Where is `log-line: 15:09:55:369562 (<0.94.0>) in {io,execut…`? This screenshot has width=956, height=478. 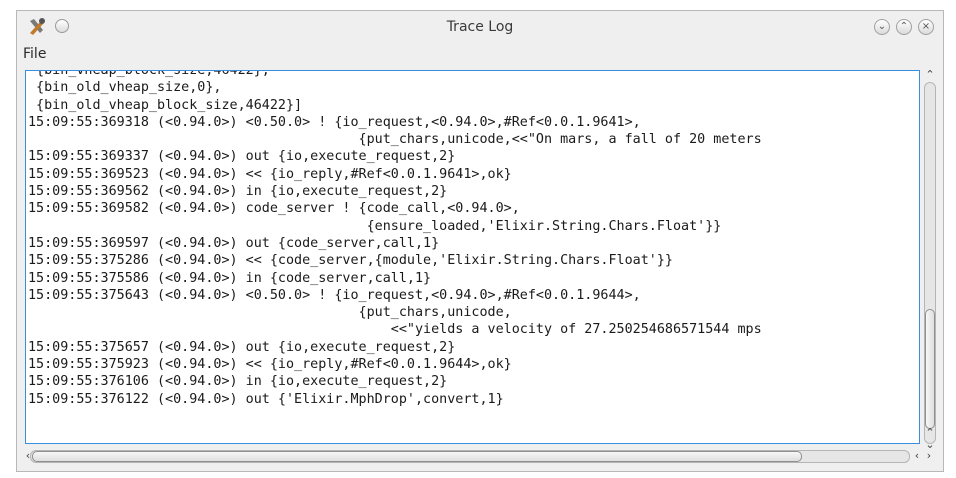
log-line: 15:09:55:369562 (<0.94.0>) in {io,execut… is located at coordinates (238, 192).